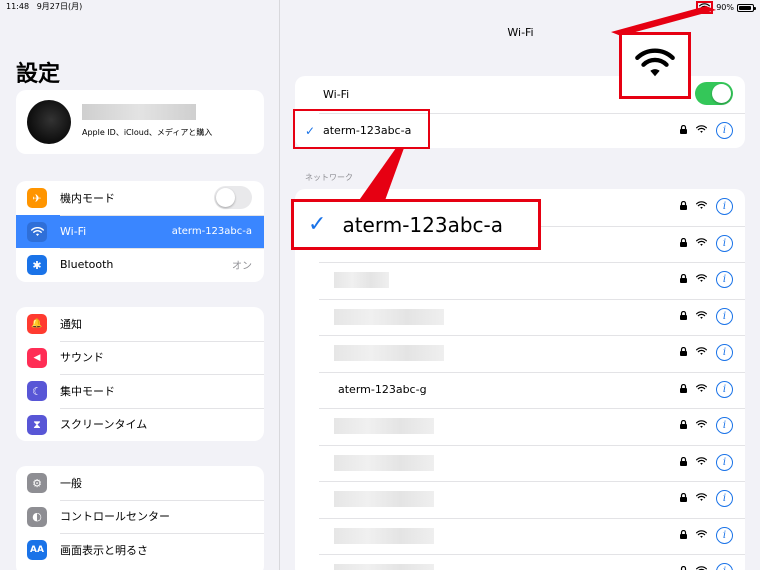 The width and height of the screenshot is (760, 570). Describe the element at coordinates (382, 390) in the screenshot. I see `network-name: aterm-123abc-g` at that location.